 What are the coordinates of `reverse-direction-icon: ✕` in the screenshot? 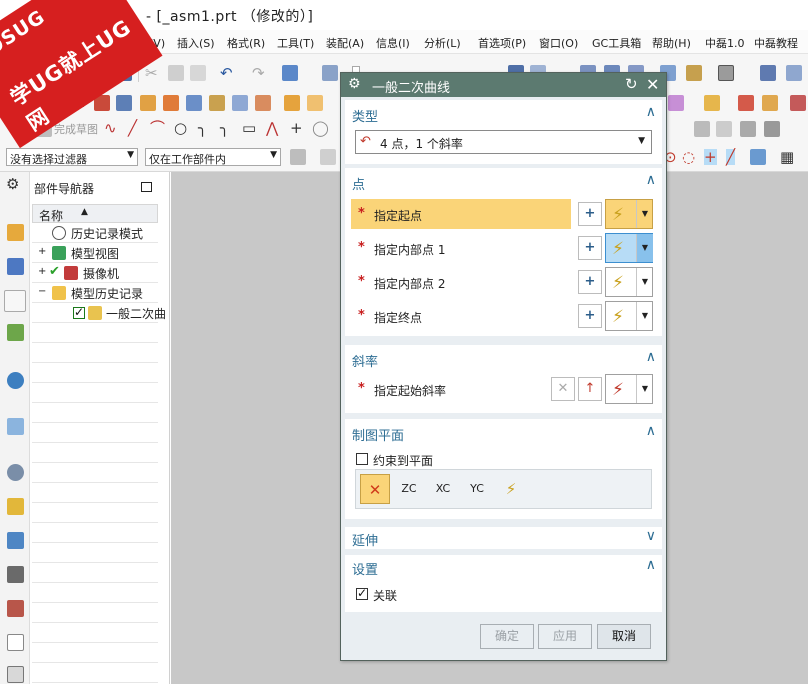 It's located at (563, 389).